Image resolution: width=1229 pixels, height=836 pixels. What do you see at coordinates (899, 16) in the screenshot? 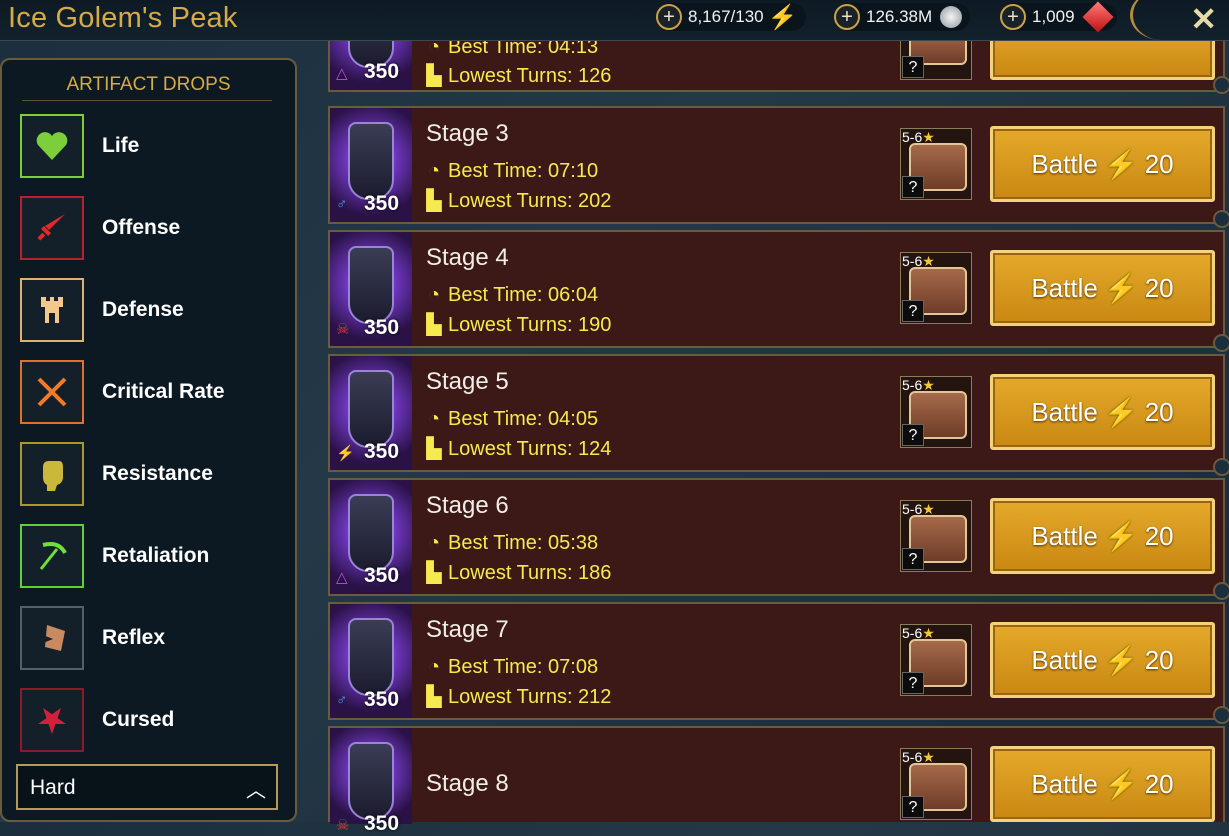
I see `silver-value: 126.38M` at bounding box center [899, 16].